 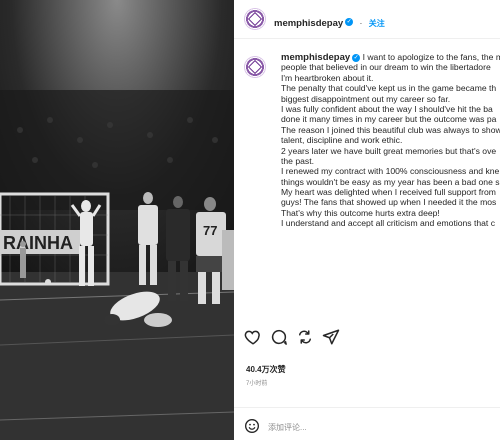 I want to click on heart-icon, so click(x=253, y=337).